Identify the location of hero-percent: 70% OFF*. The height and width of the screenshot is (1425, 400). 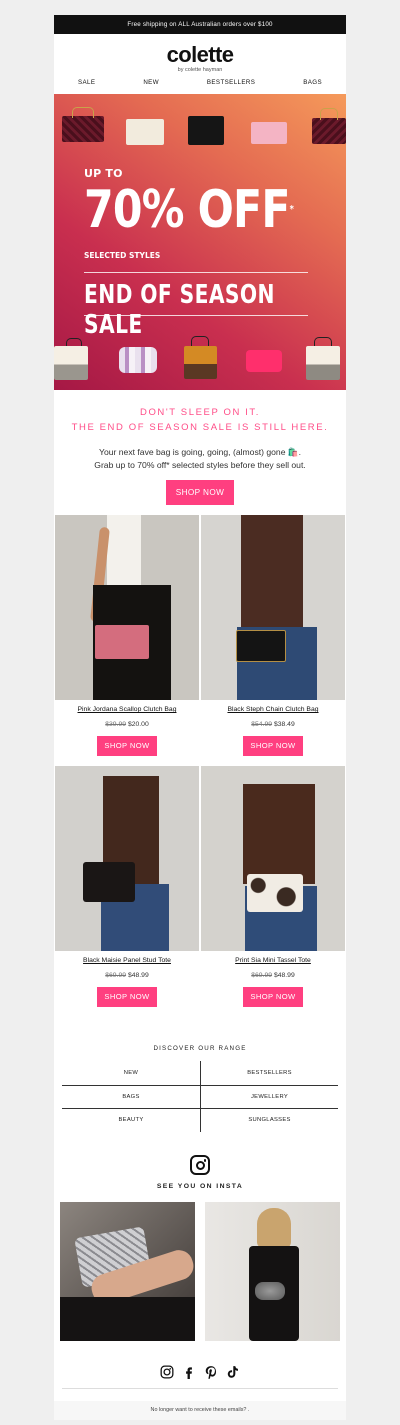
(189, 210).